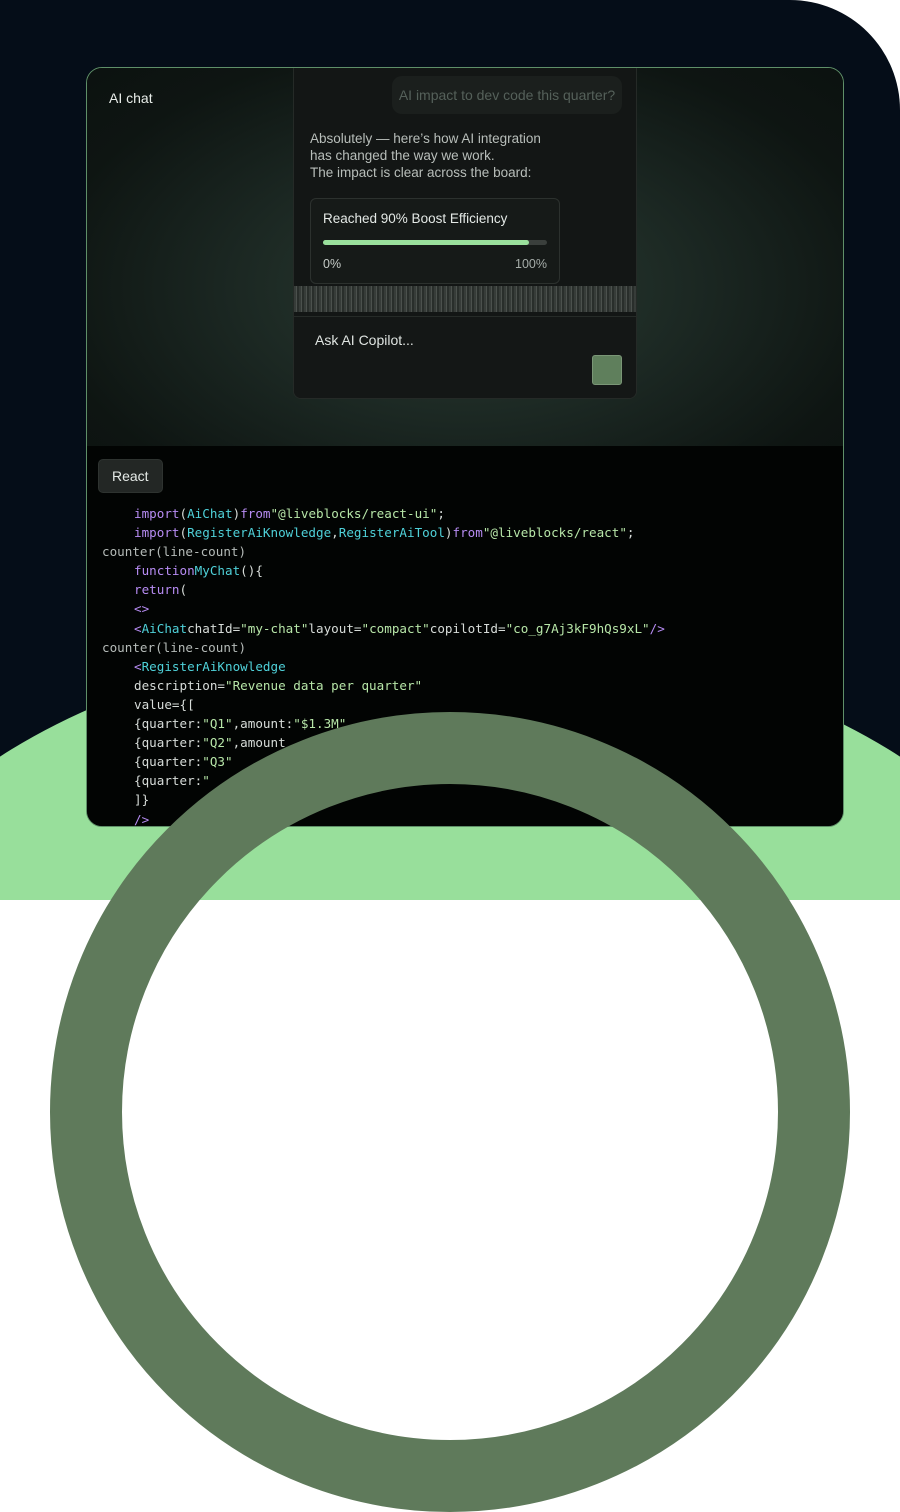  Describe the element at coordinates (391, 533) in the screenshot. I see `code-token: RegisterAiTool` at that location.